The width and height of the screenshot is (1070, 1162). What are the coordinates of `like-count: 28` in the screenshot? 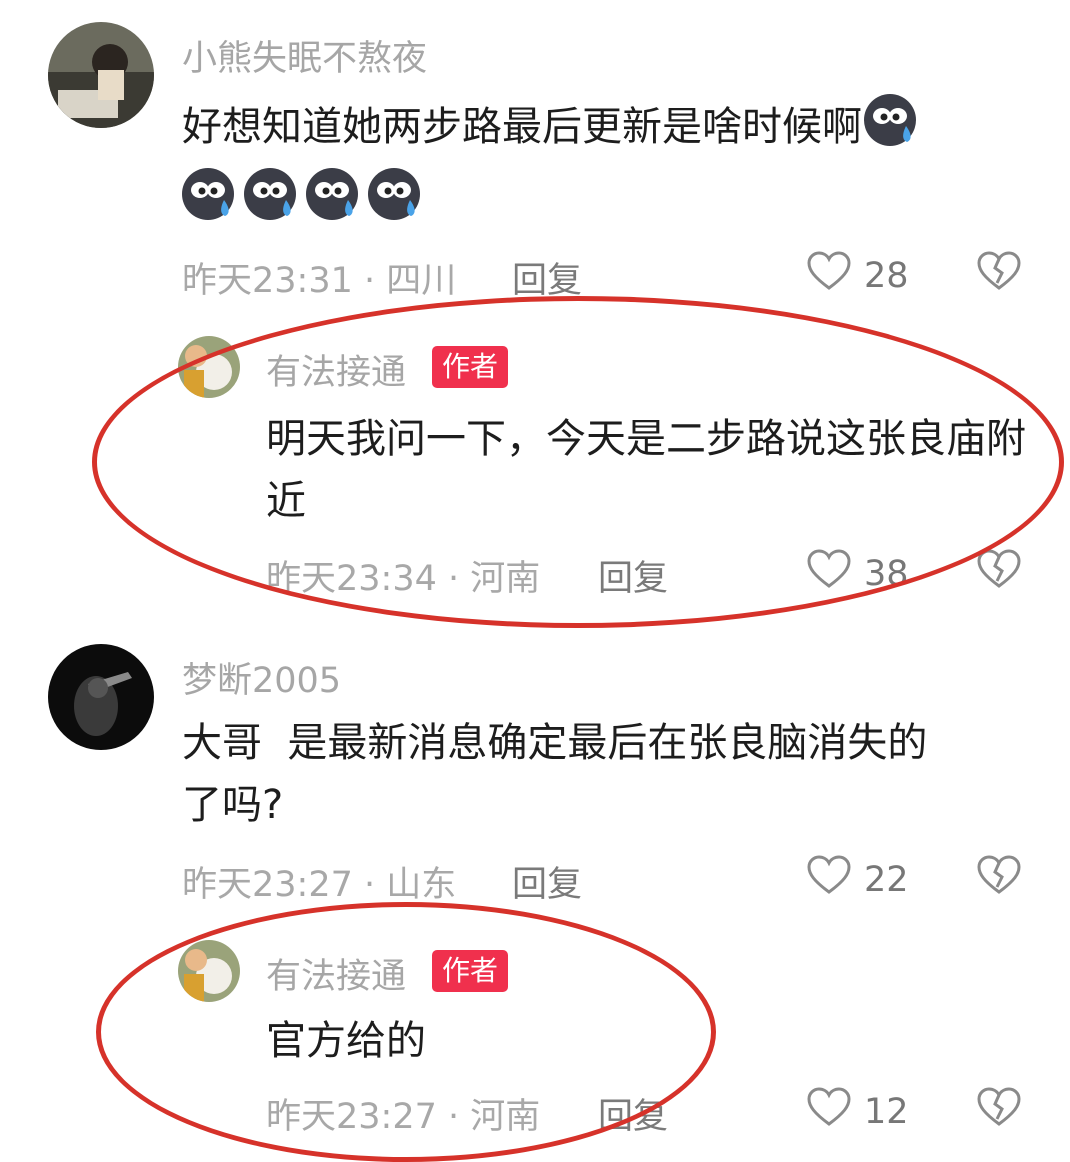 It's located at (886, 275).